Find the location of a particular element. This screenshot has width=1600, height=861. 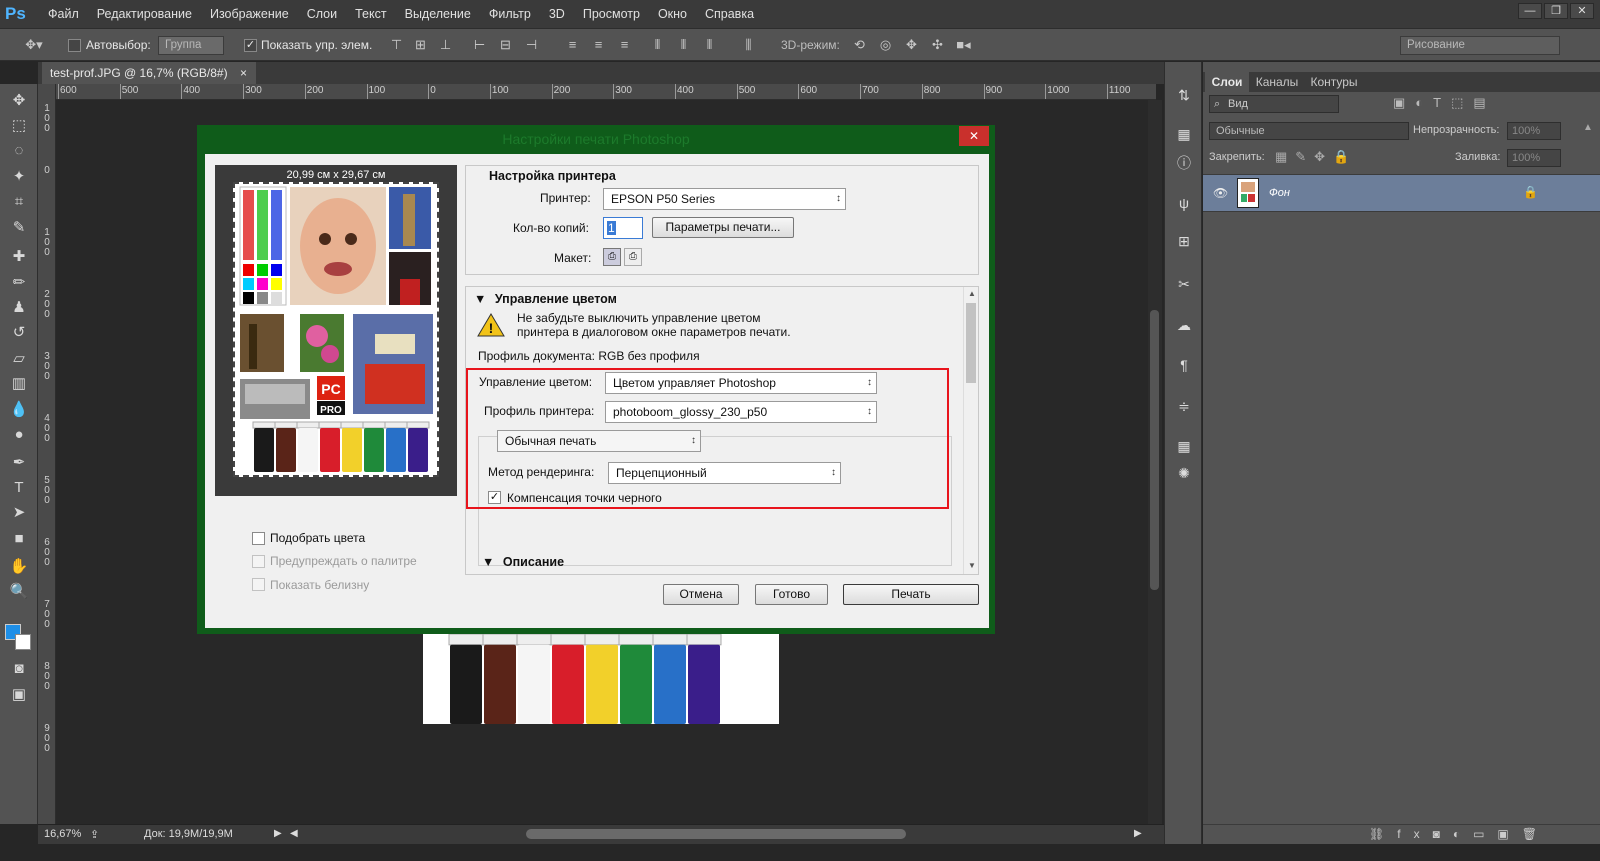

brush-tool-icon: ✏ is located at coordinates (19, 283).